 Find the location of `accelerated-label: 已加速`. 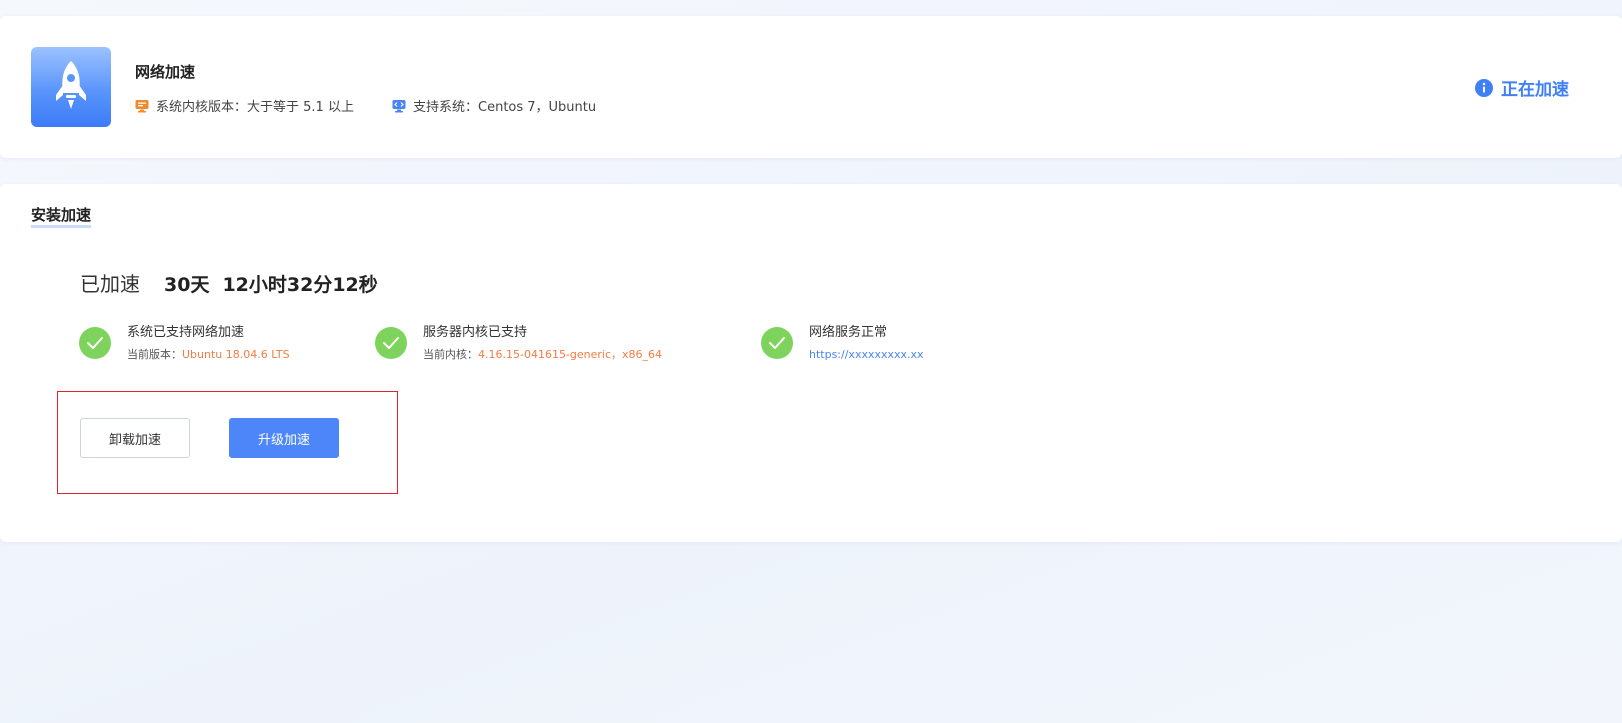

accelerated-label: 已加速 is located at coordinates (110, 284).